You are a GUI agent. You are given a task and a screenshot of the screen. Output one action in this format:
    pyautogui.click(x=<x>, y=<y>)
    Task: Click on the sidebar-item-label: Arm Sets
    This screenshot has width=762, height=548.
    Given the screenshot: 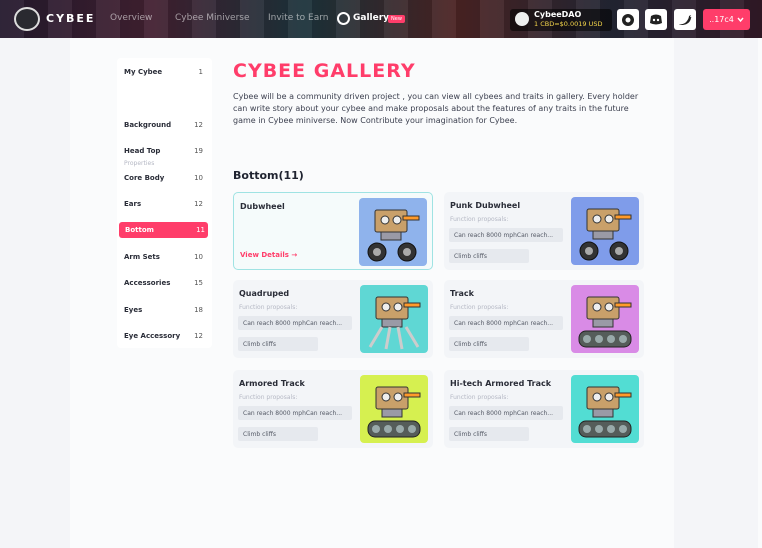 What is the action you would take?
    pyautogui.click(x=142, y=257)
    